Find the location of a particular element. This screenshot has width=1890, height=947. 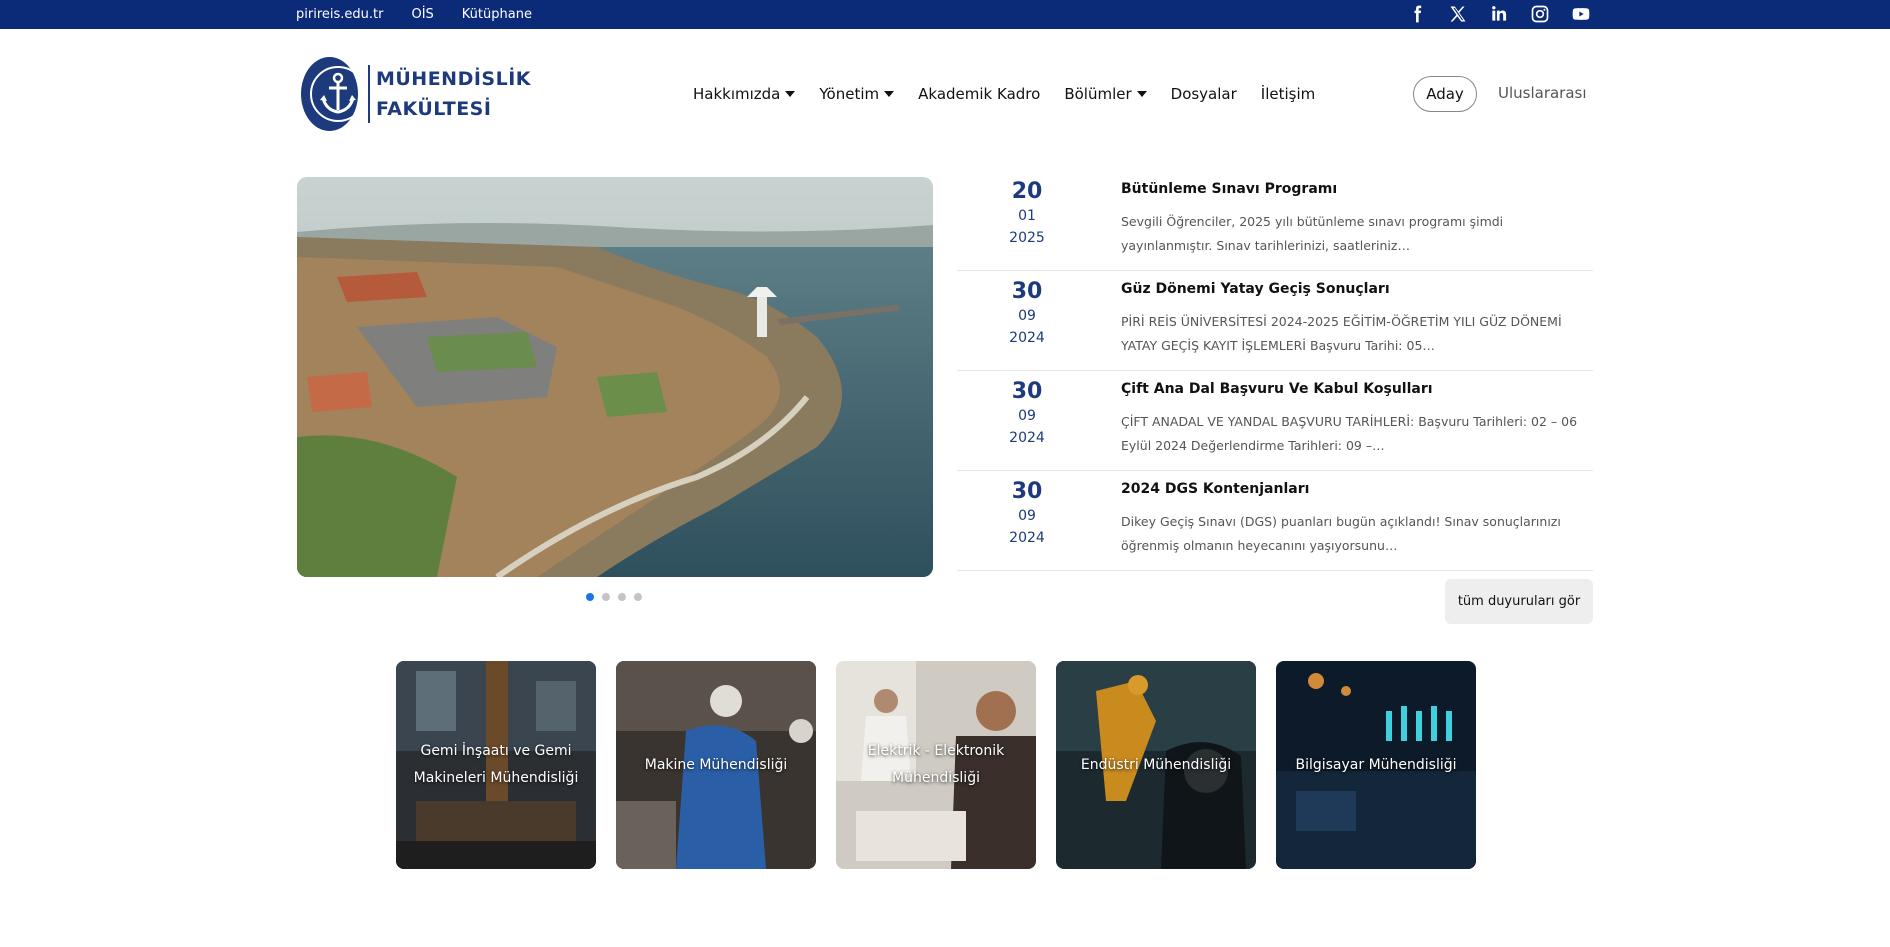

top-link-kutuphane: Kütüphane is located at coordinates (497, 14).